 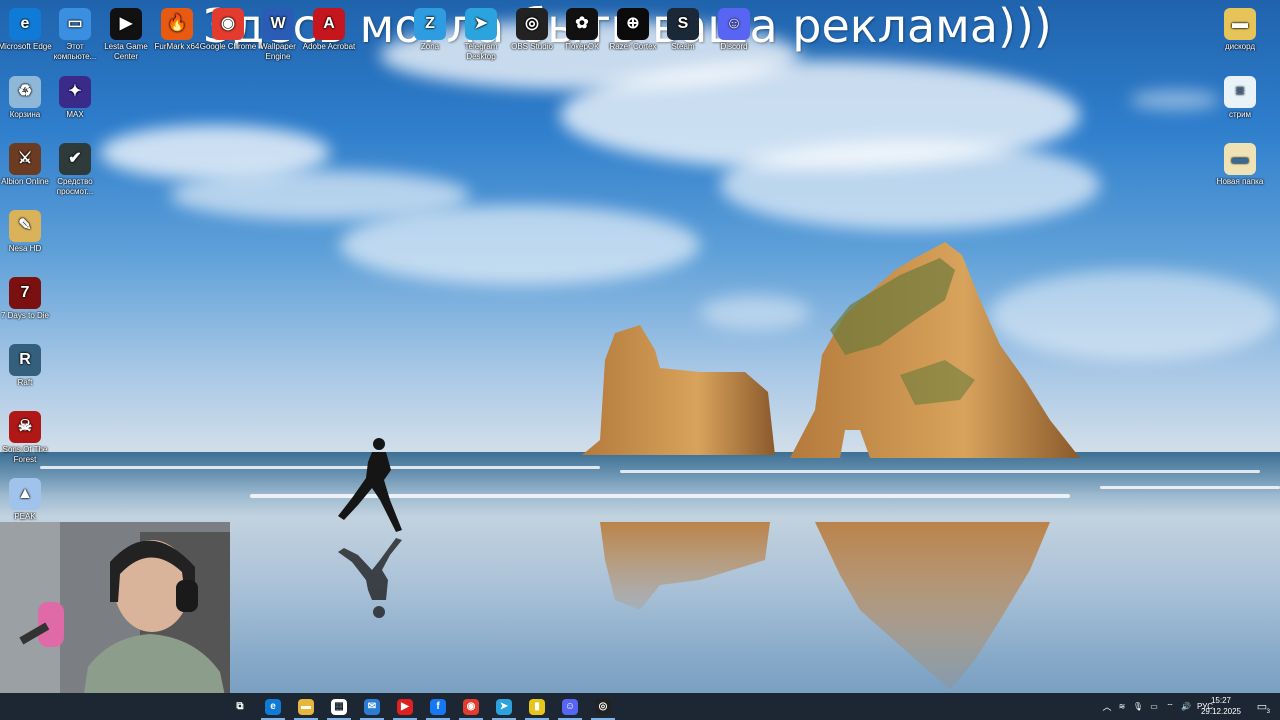 I want to click on notification-icon: ▭, so click(x=1262, y=707).